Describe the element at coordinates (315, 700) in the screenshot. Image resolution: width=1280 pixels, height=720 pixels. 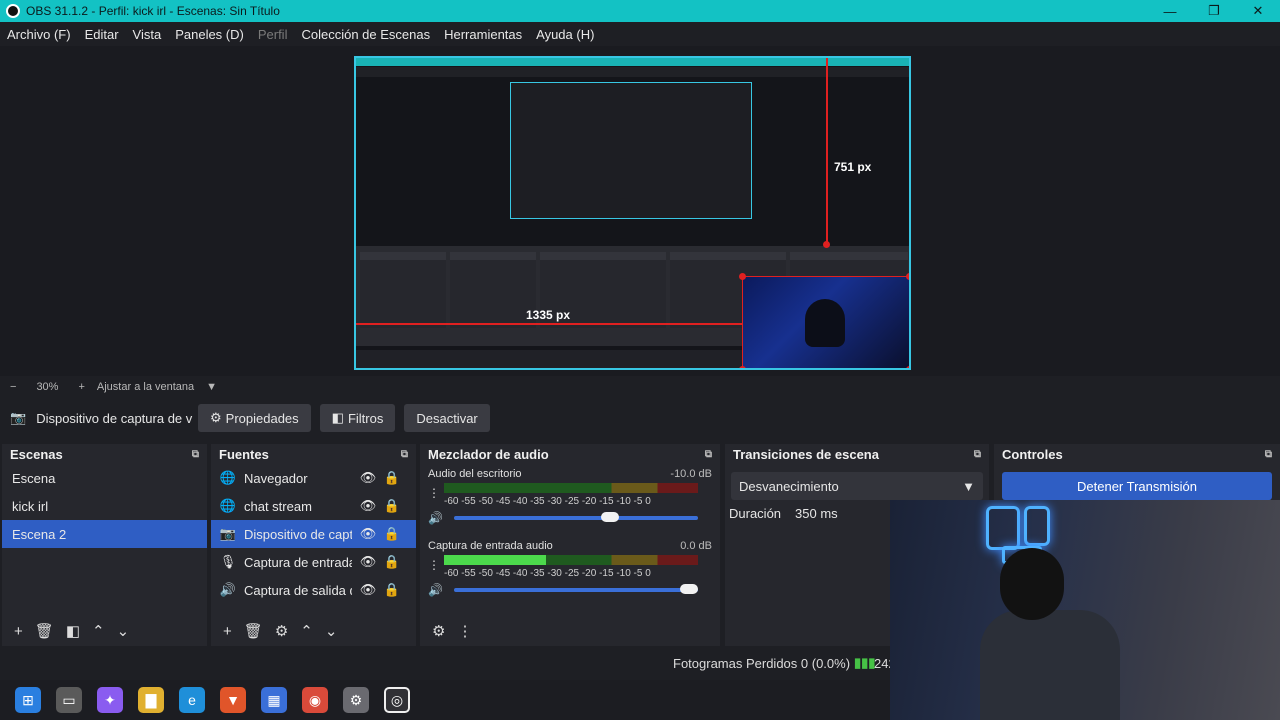
I see `chrome-icon: ◉` at that location.